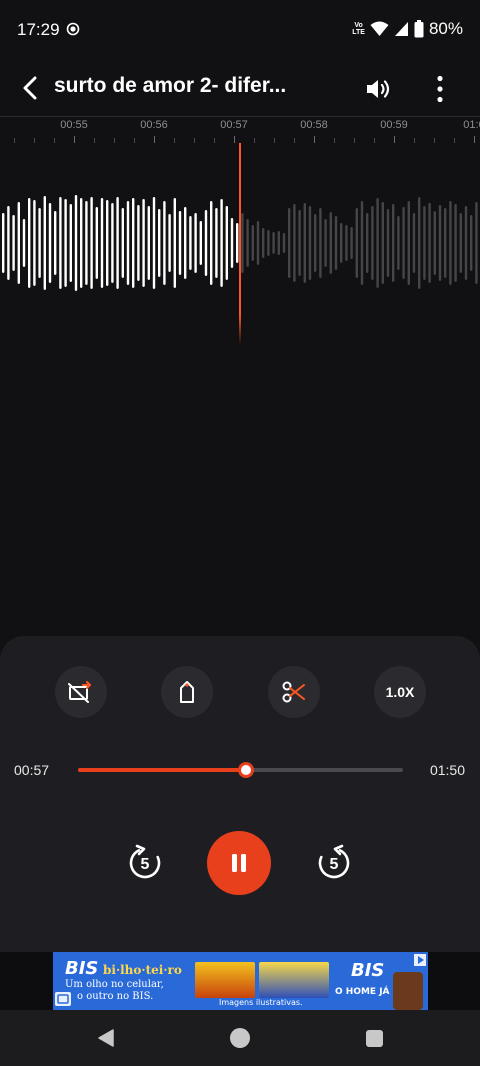  I want to click on seek-bar, so click(240, 770).